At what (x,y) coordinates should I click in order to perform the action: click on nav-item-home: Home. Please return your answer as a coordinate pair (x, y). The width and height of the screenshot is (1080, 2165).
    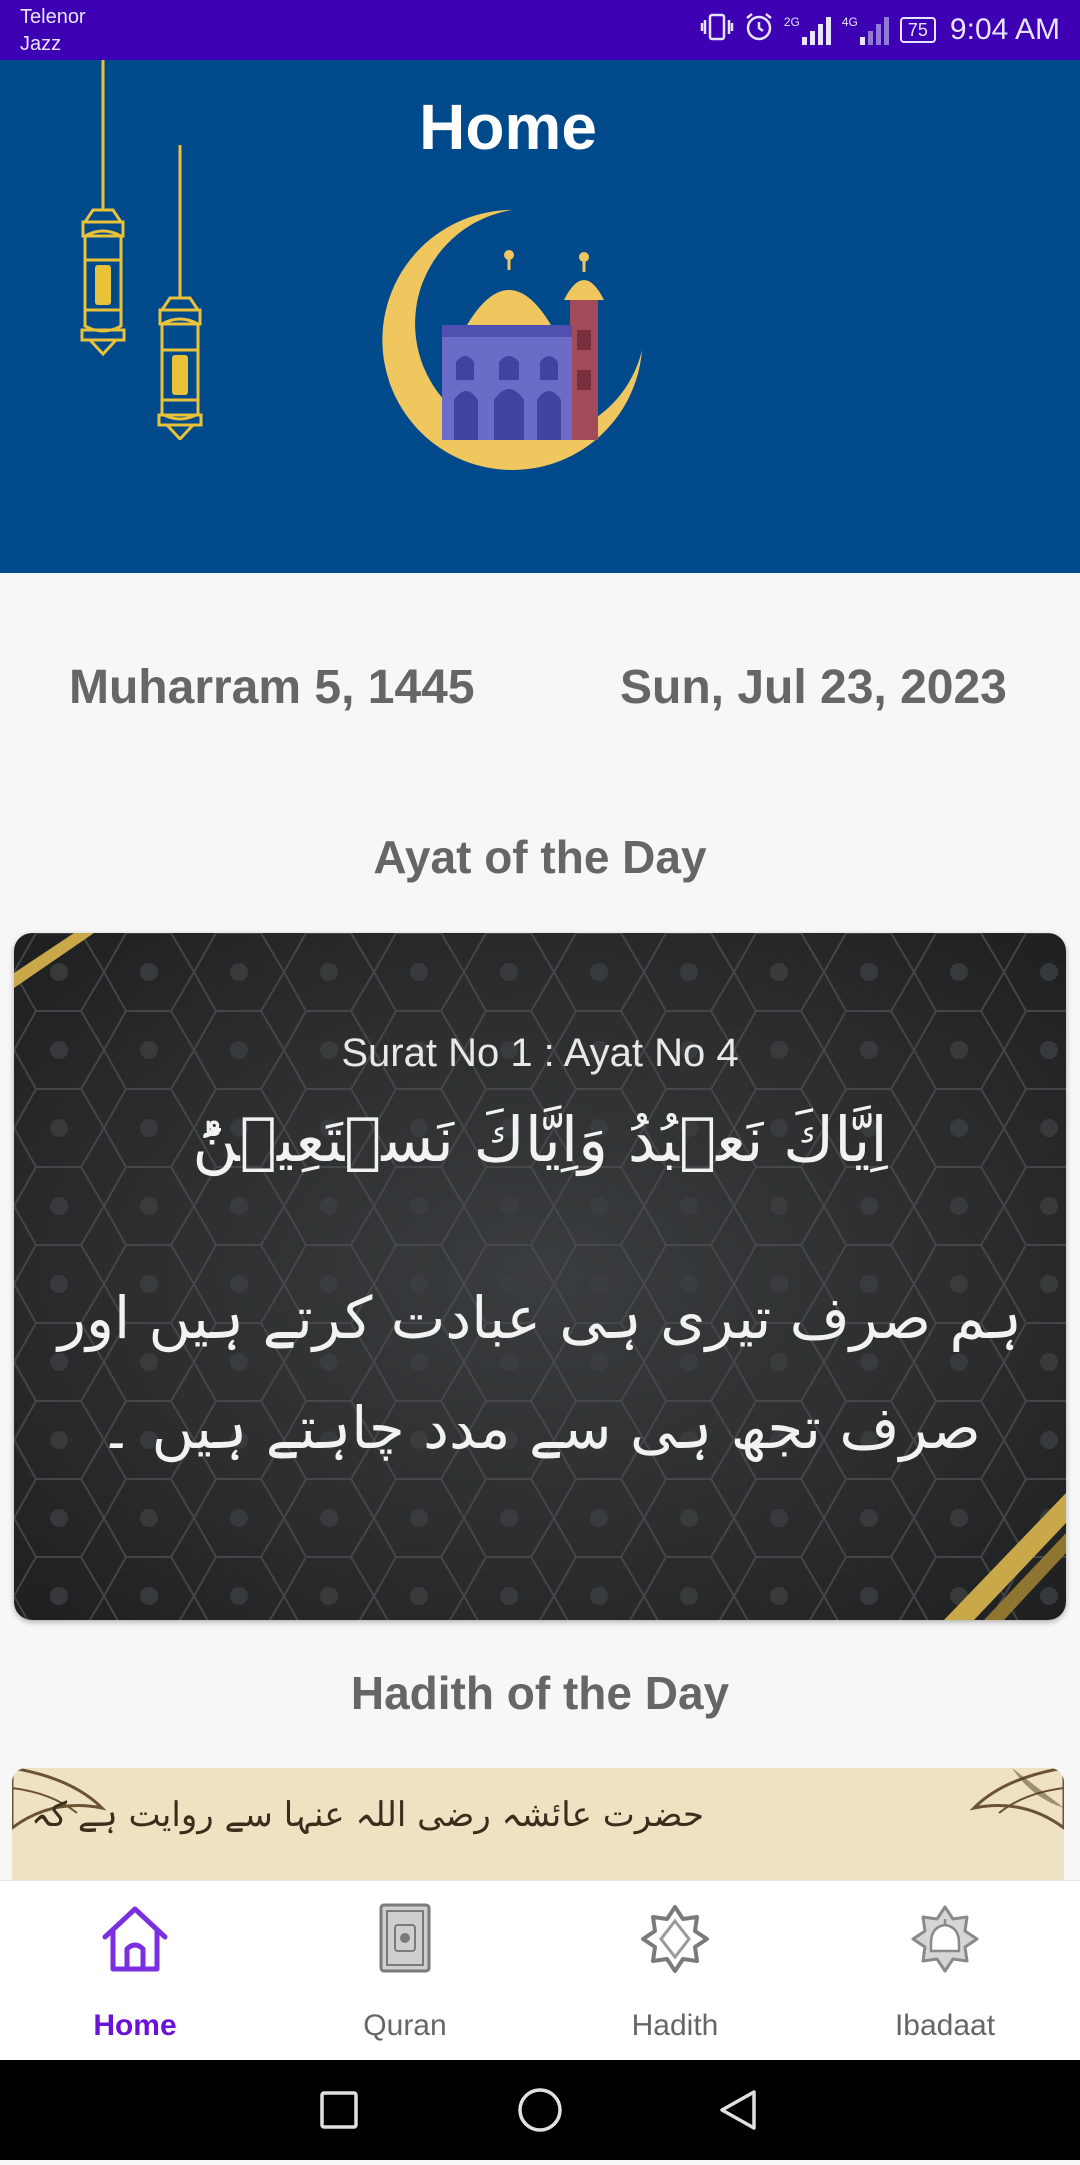
    Looking at the image, I should click on (135, 1971).